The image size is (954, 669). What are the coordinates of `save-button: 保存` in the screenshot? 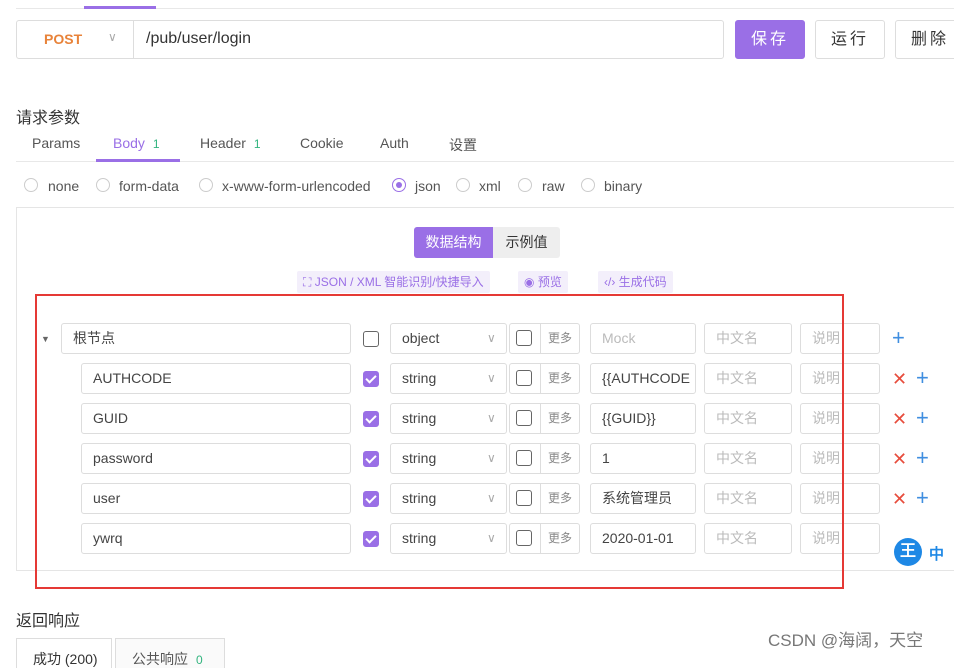 It's located at (770, 39).